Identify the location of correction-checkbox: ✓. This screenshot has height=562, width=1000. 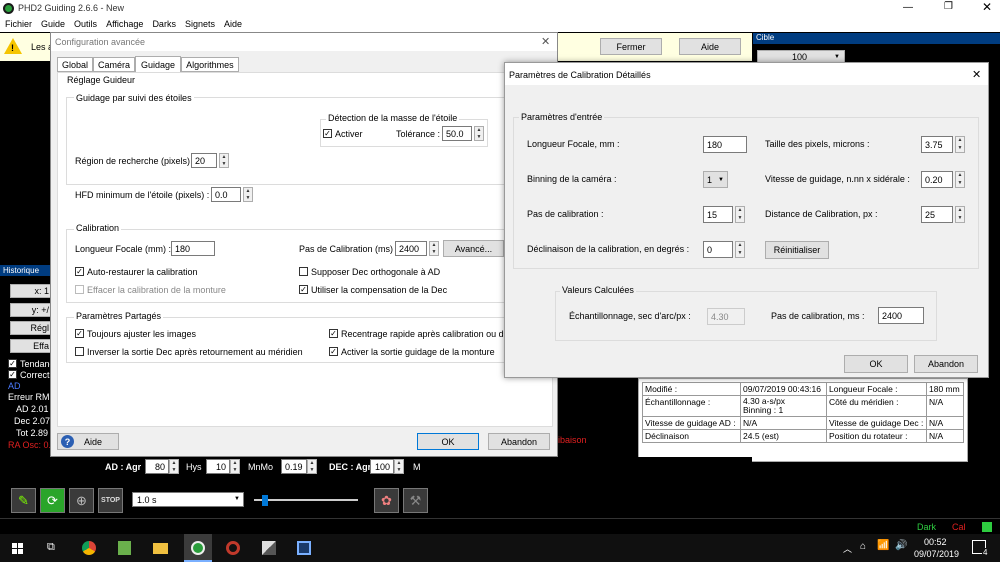
(12, 374).